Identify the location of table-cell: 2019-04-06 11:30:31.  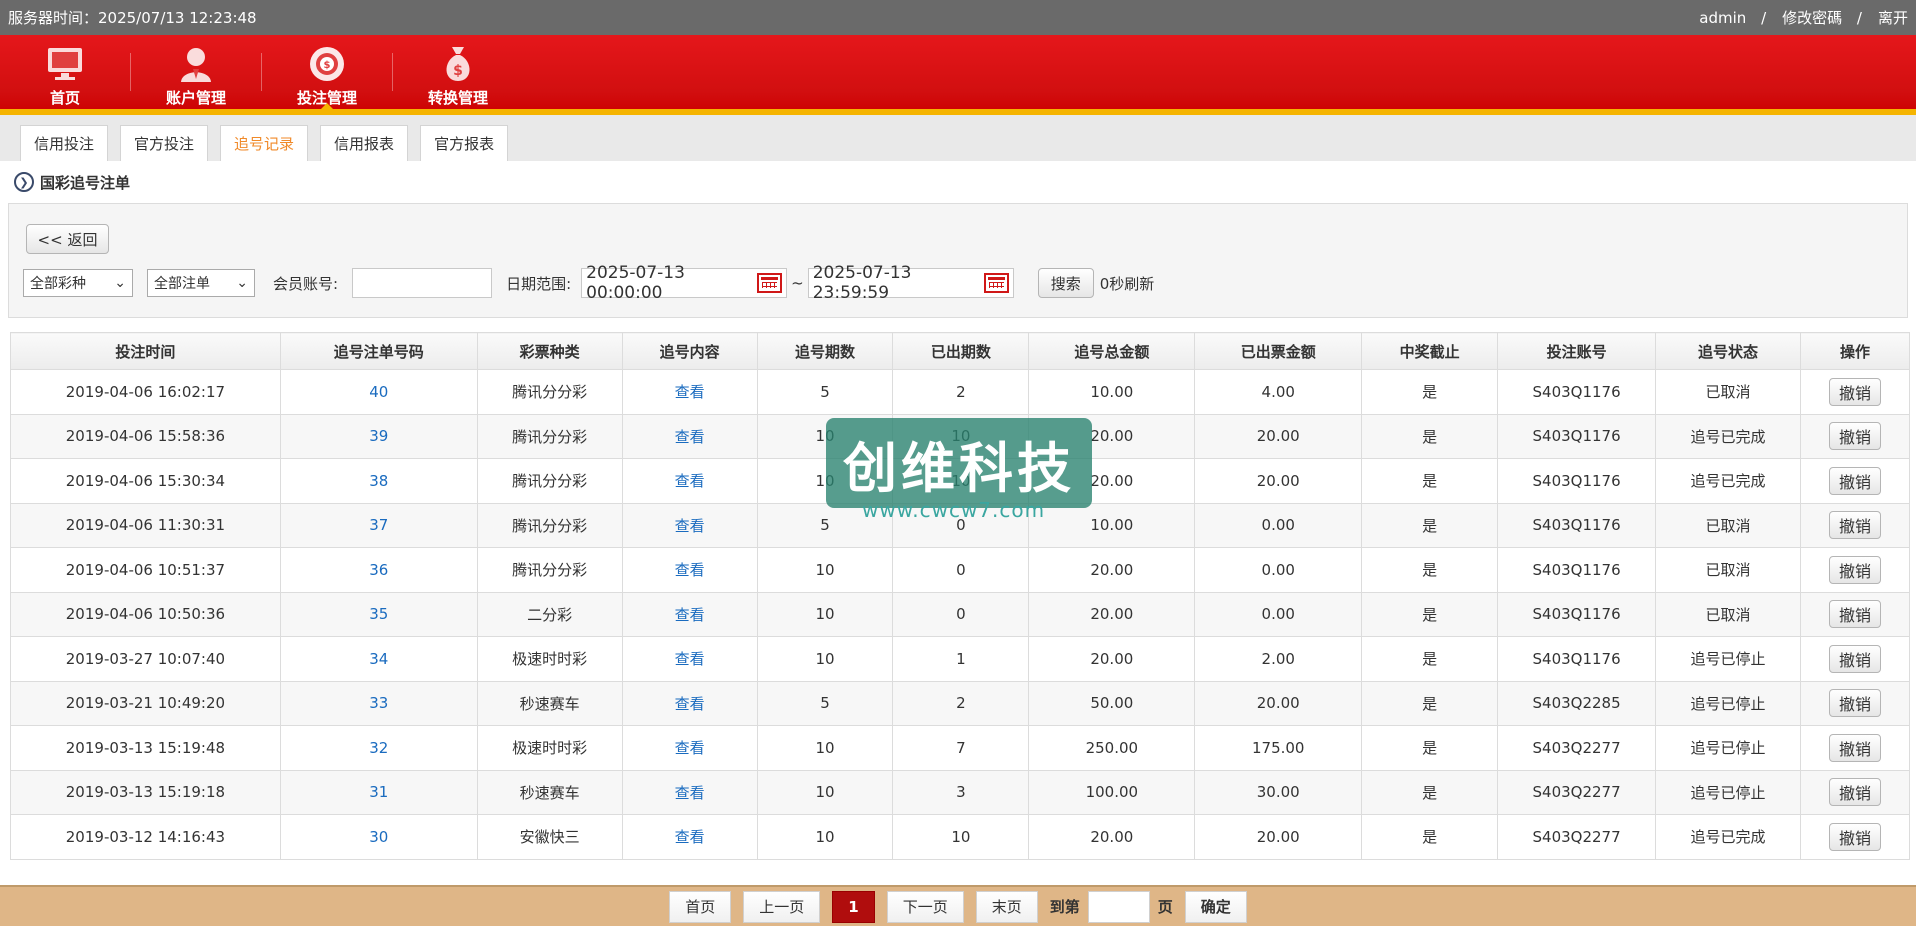
(145, 525).